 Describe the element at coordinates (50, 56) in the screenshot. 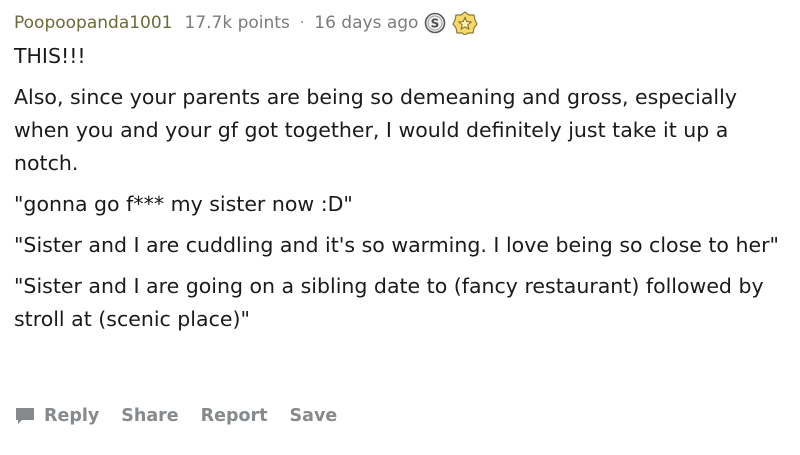

I see `comment-paragraph: THIS!!!` at that location.